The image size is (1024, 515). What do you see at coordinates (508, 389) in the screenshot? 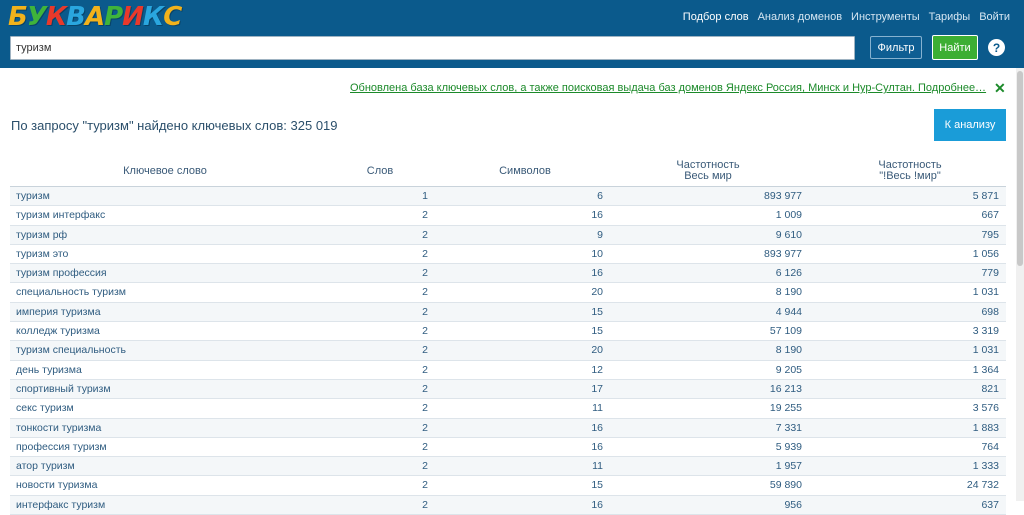
I see `table-row: спортивный туризм 2 17 16 213 821` at bounding box center [508, 389].